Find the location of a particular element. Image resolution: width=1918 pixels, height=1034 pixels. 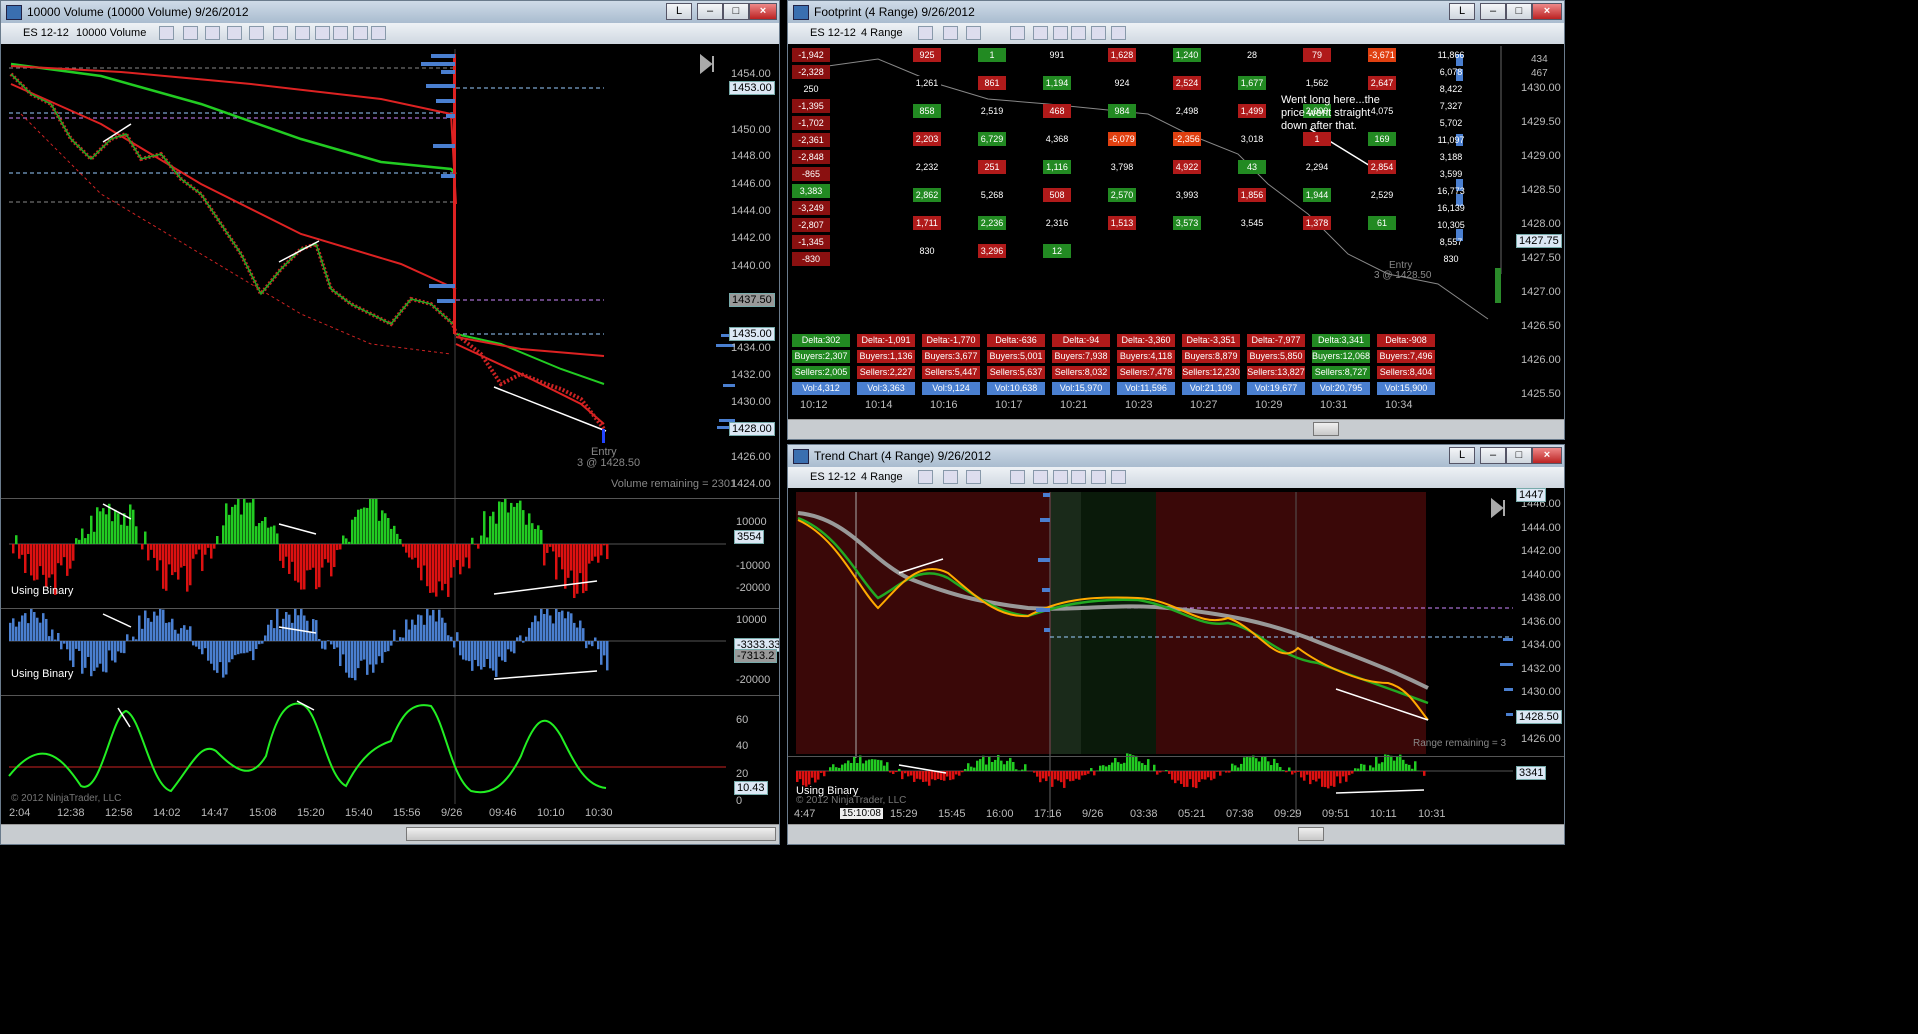

footprint-cell: 1,856 is located at coordinates (1252, 195).